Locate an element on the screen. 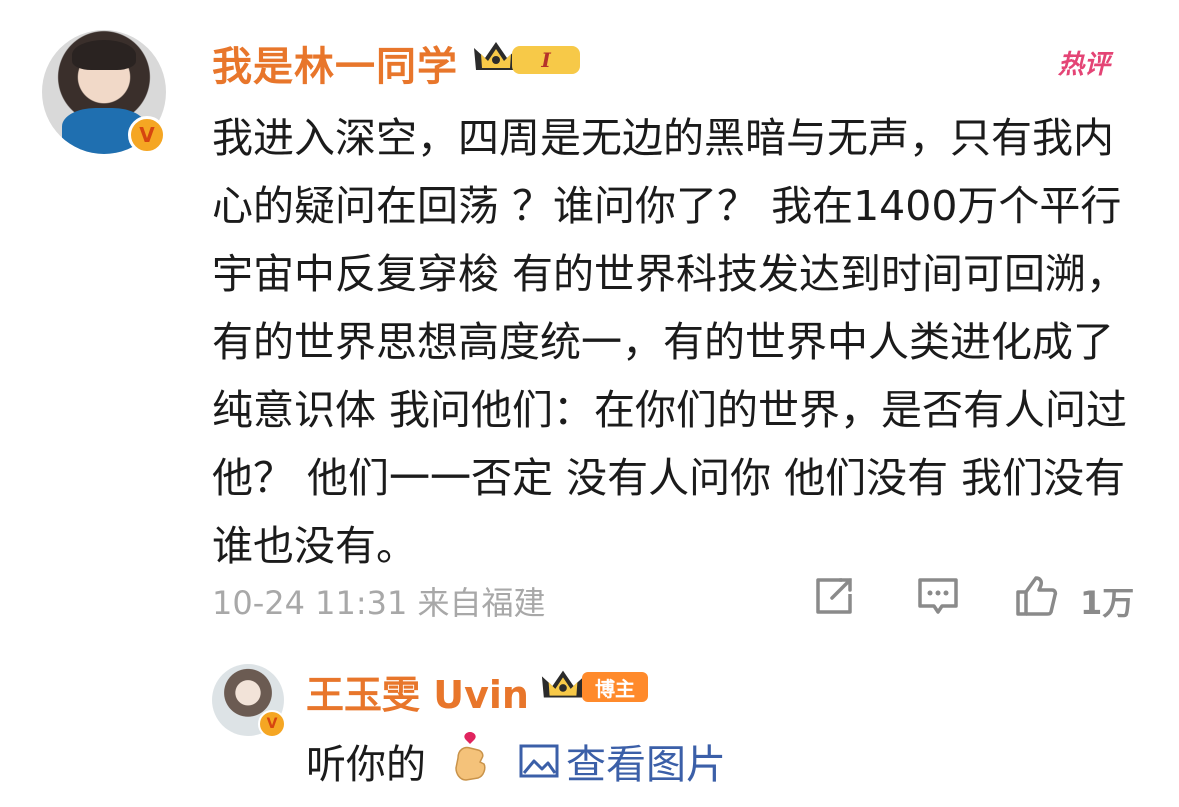 The height and width of the screenshot is (807, 1179). share-icon is located at coordinates (834, 596).